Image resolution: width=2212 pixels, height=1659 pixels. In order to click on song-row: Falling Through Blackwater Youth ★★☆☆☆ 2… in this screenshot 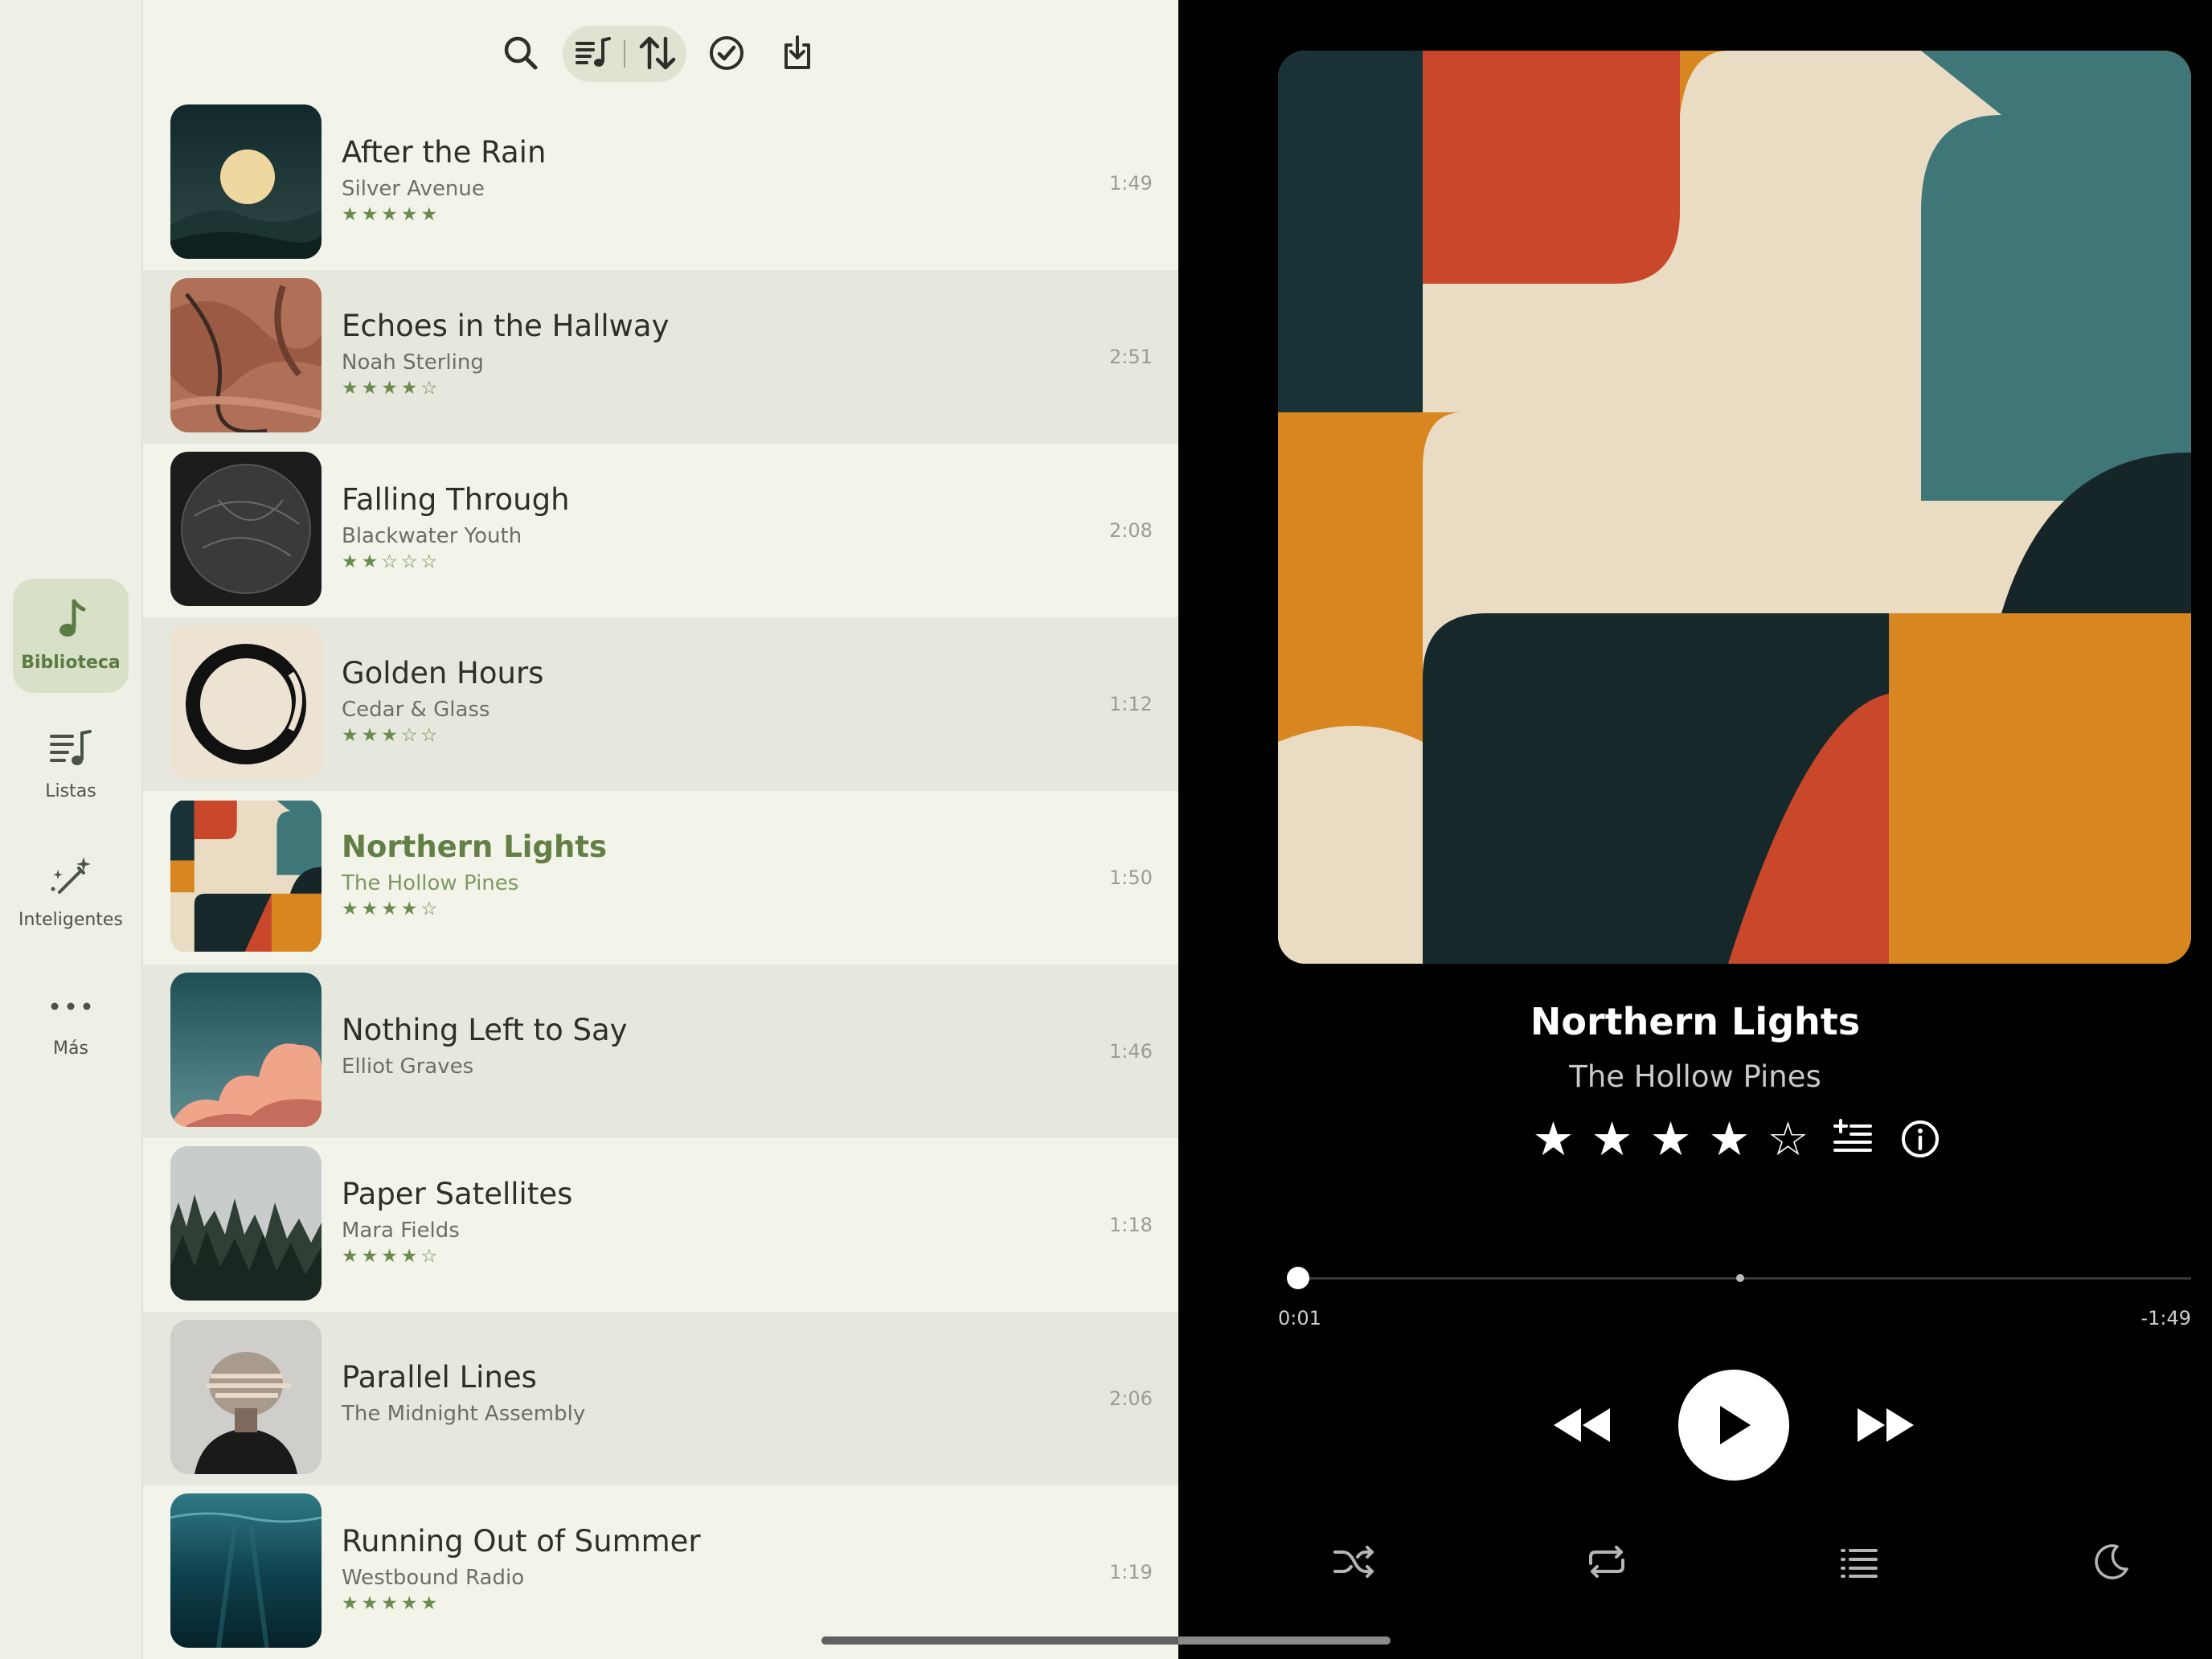, I will do `click(660, 530)`.